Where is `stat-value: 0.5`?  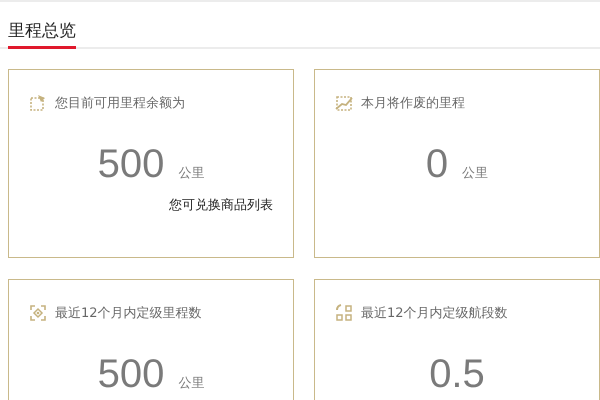 stat-value: 0.5 is located at coordinates (457, 374).